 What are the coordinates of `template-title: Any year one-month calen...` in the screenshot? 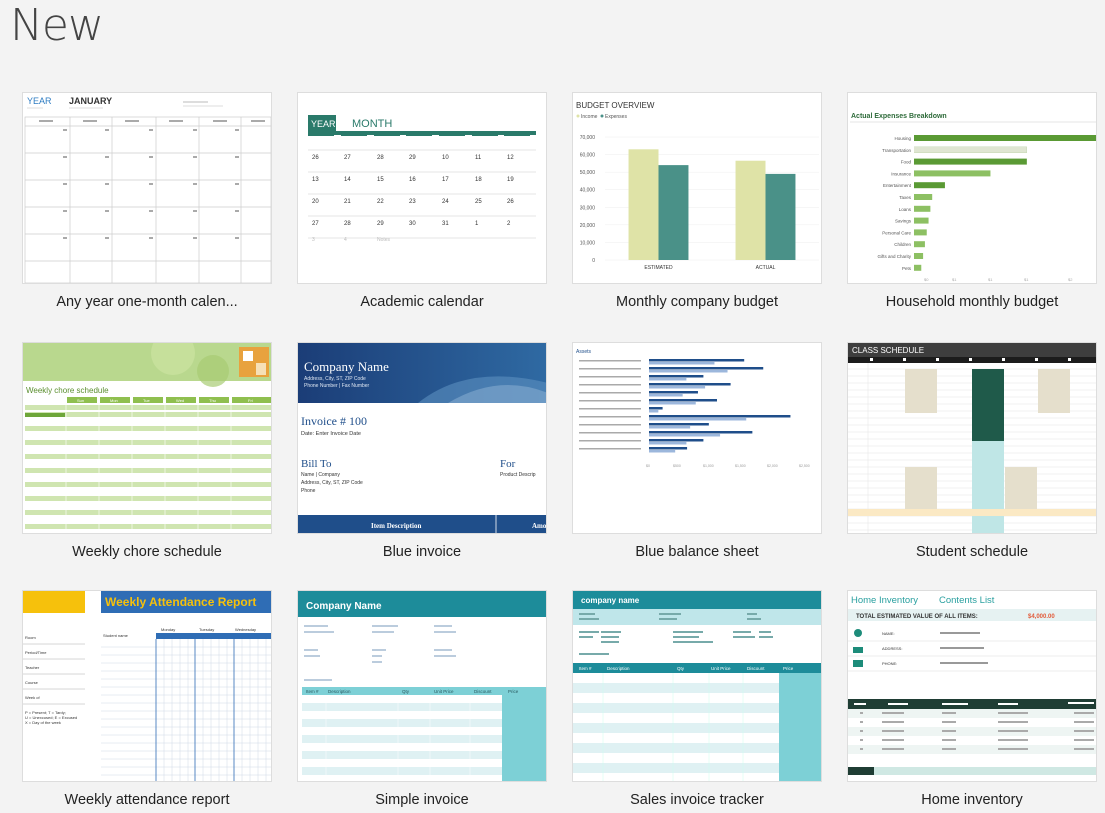 It's located at (147, 302).